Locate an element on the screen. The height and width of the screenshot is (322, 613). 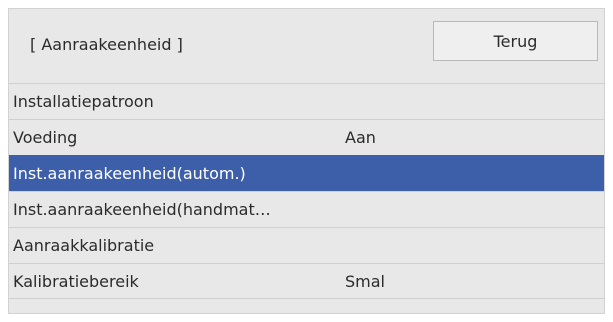
menu-item-aanraakkalibratie: Aanraakkalibratie is located at coordinates (306, 245).